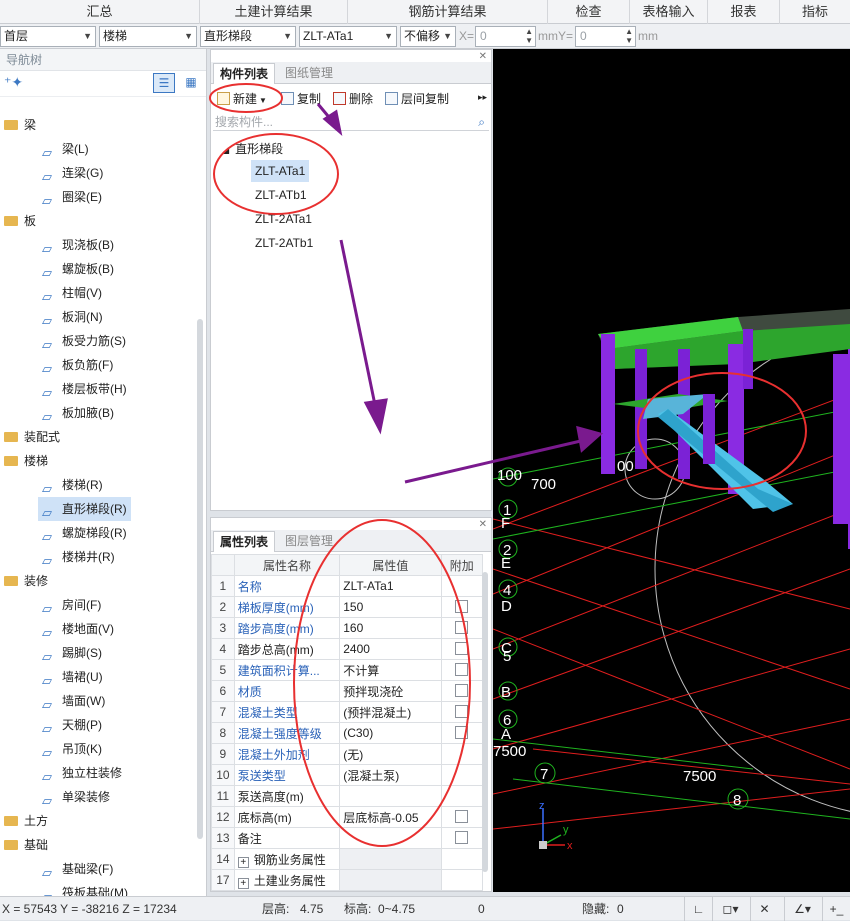  Describe the element at coordinates (417, 99) in the screenshot. I see `floor-copy-button: 层间复制` at that location.